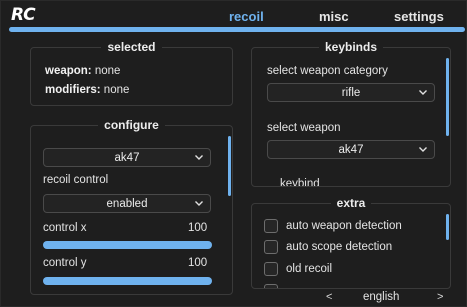 The image size is (467, 307). I want to click on header: RC recoil misc settings, so click(234, 16).